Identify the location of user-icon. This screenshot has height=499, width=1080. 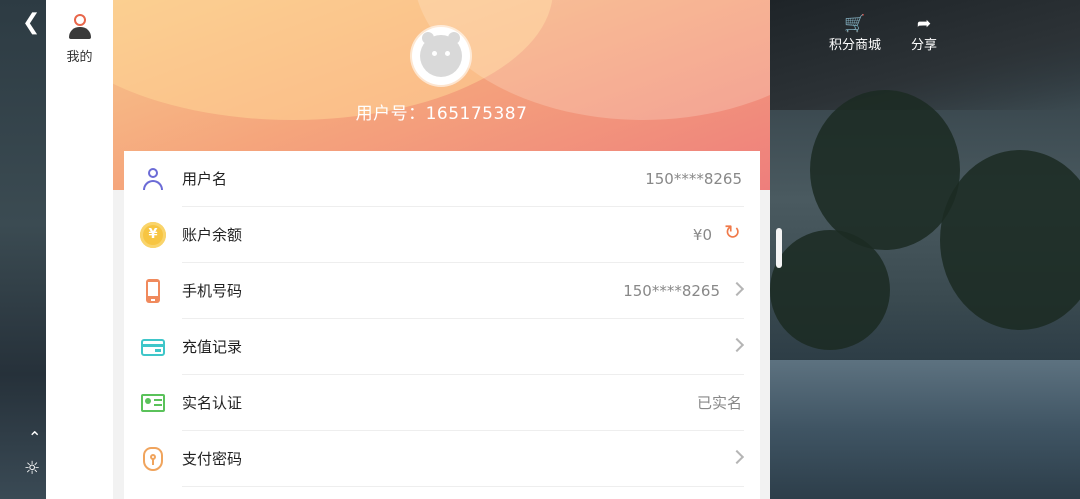
(80, 26).